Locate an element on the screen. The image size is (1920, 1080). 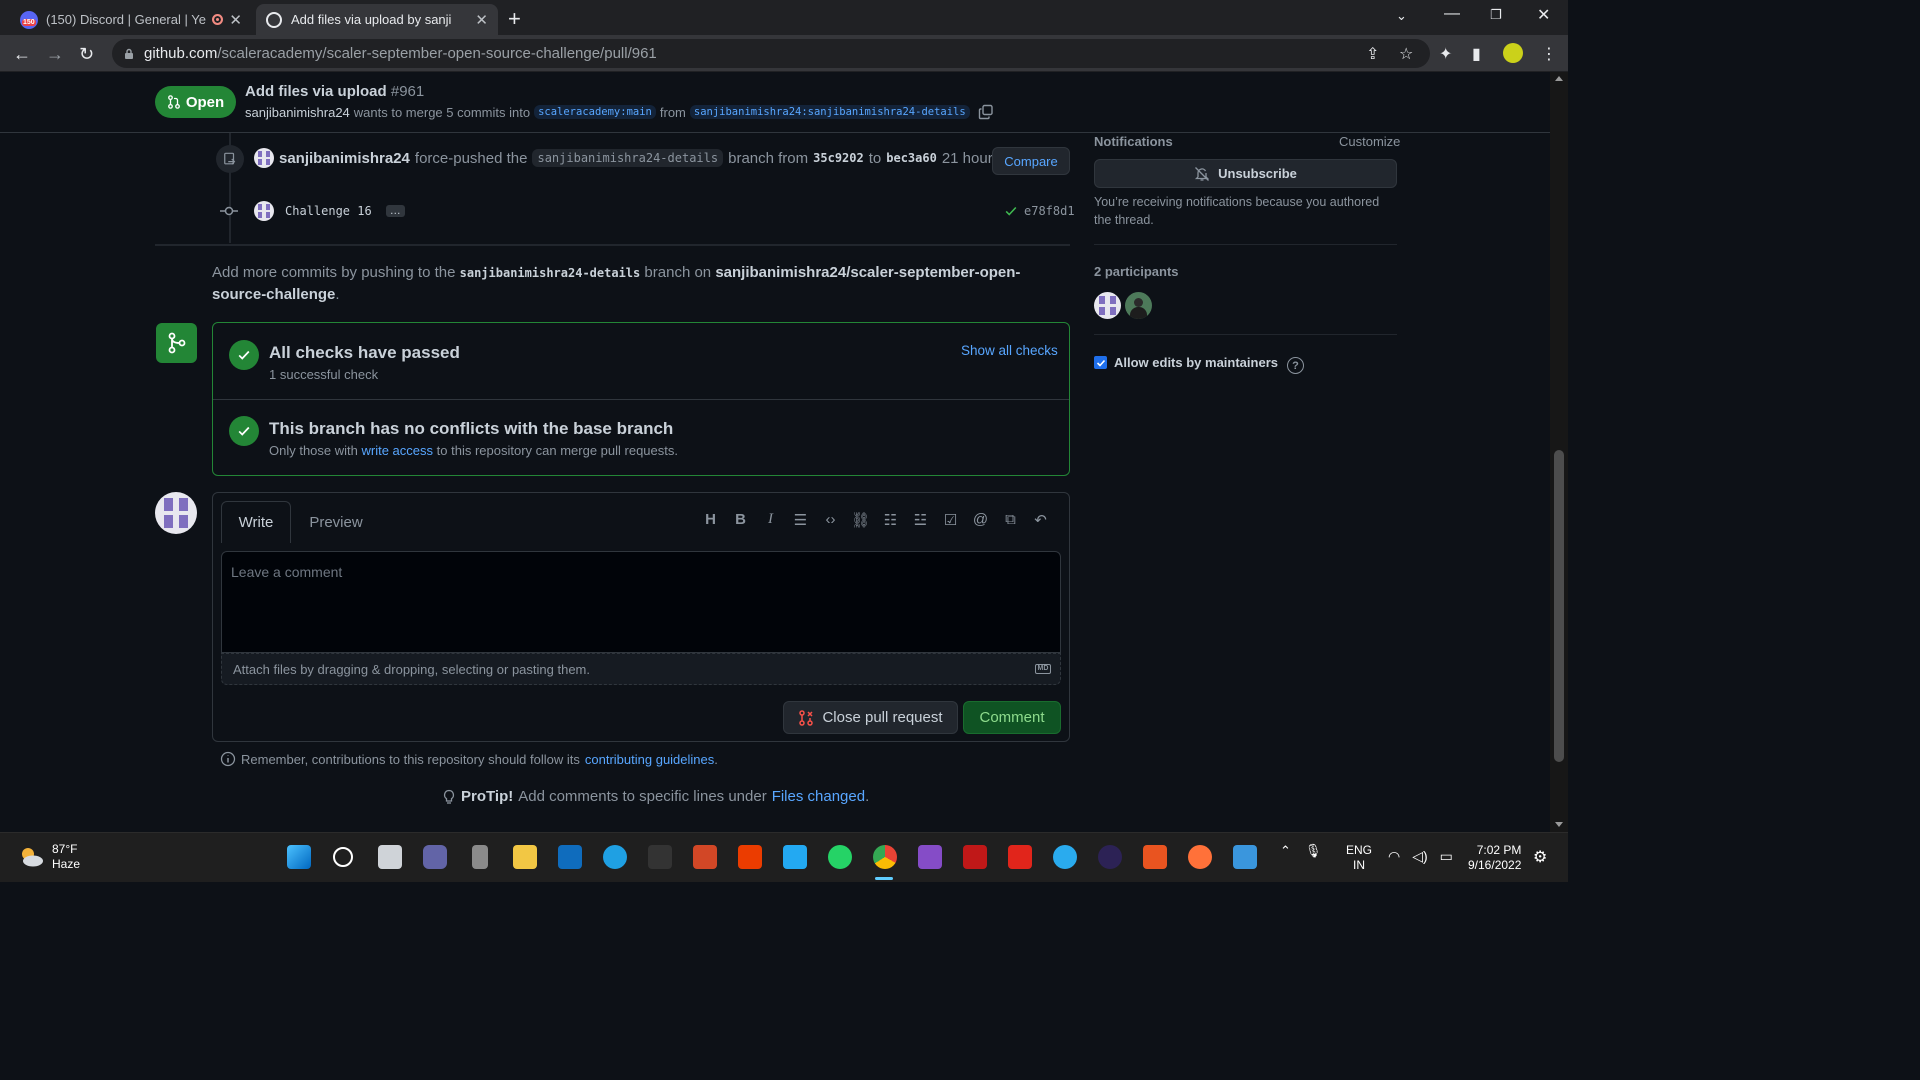
language-indicator: ENG IN is located at coordinates (1359, 858).